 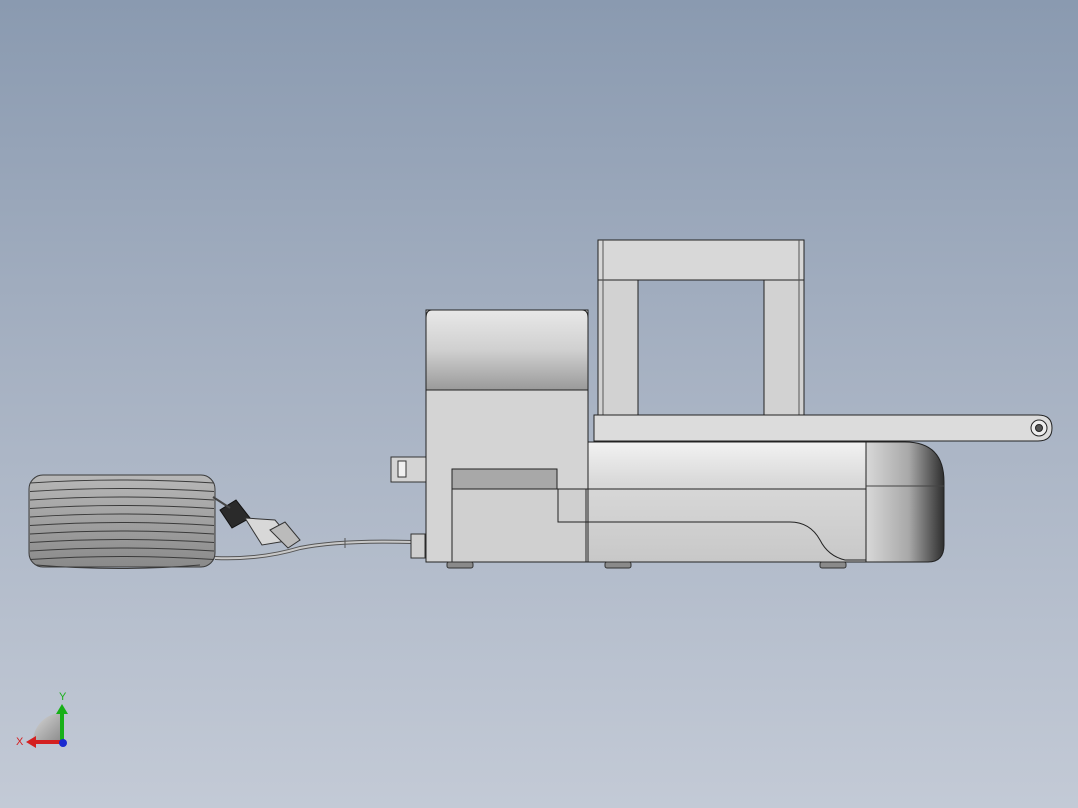 I want to click on cable-connector, so click(x=260, y=524).